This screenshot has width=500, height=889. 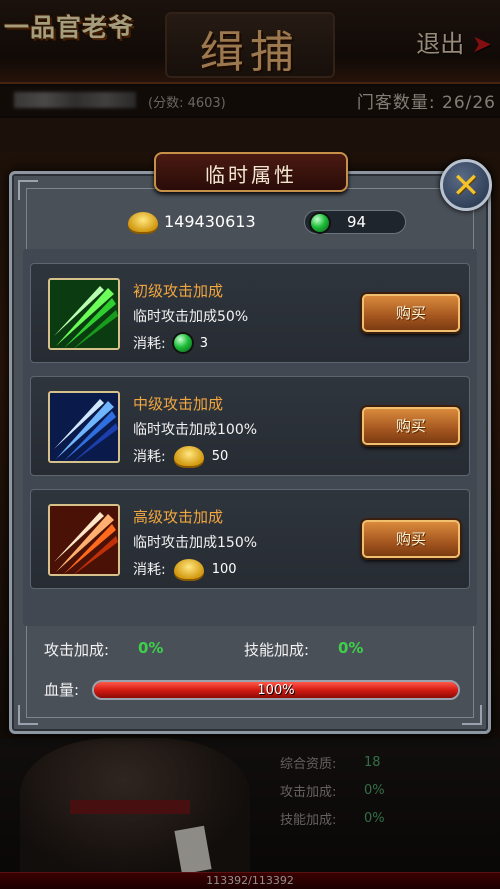 I want to click on green-slash-icon, so click(x=84, y=314).